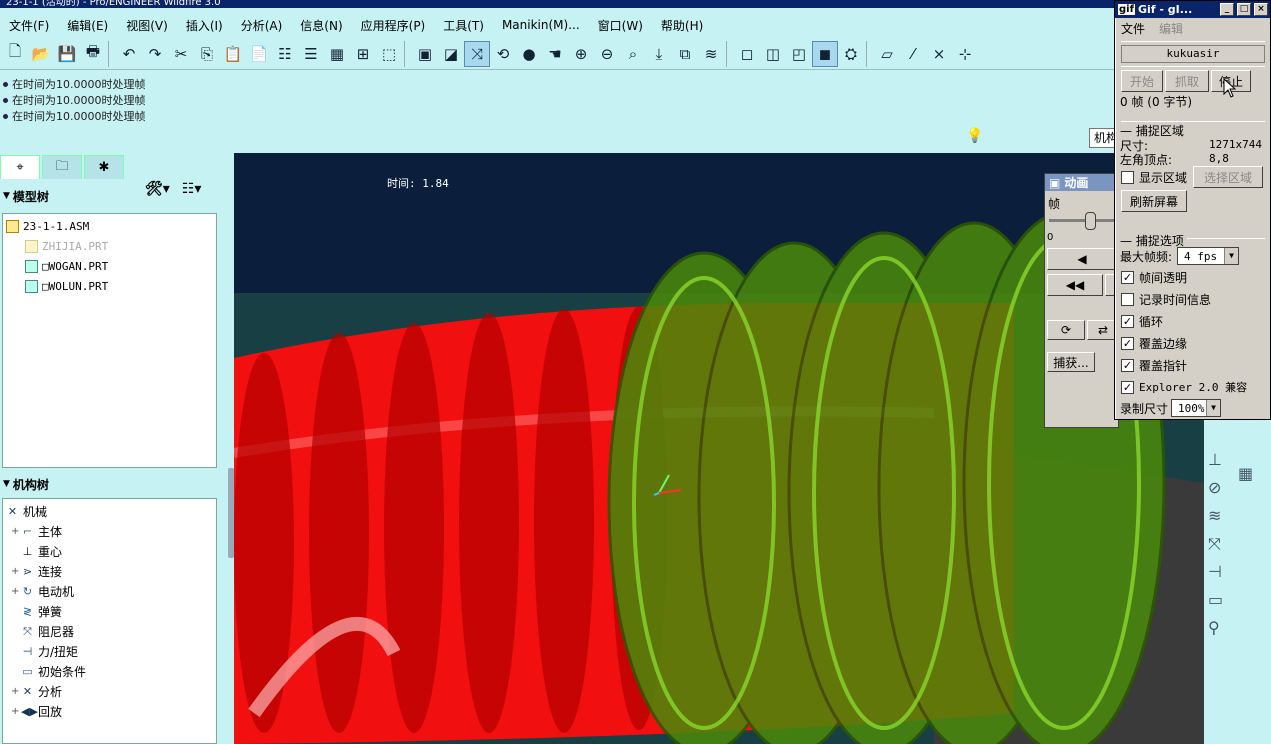 The image size is (1271, 744). What do you see at coordinates (1214, 544) in the screenshot?
I see `damper-tool-icon: ⤧` at bounding box center [1214, 544].